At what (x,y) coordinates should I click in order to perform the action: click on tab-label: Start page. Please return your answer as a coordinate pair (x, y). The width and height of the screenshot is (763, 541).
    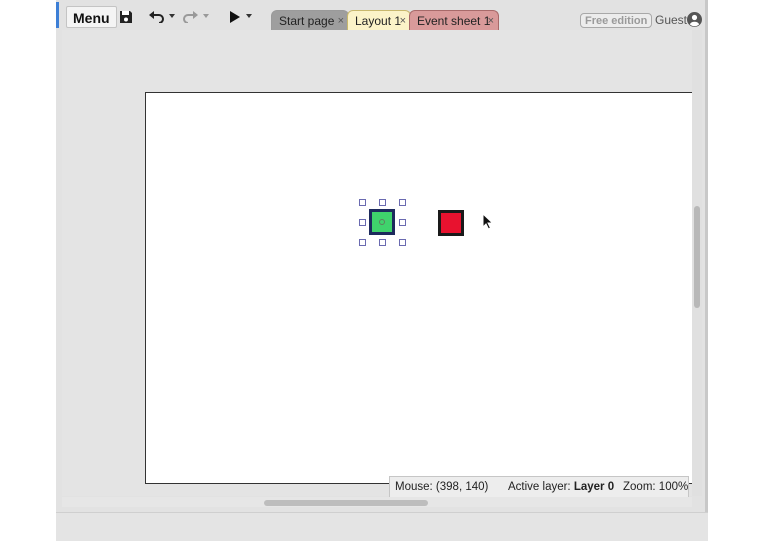
    Looking at the image, I should click on (307, 21).